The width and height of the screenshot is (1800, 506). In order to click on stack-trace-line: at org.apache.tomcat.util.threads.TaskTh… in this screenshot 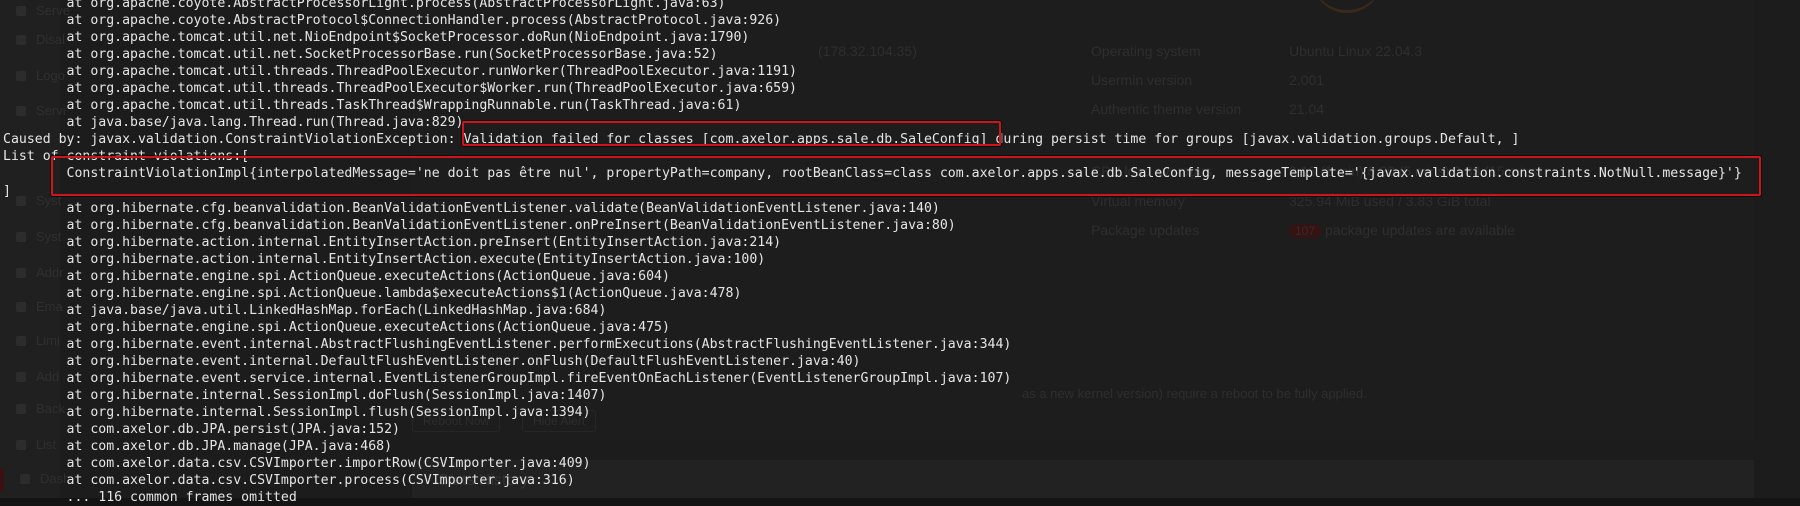, I will do `click(372, 105)`.